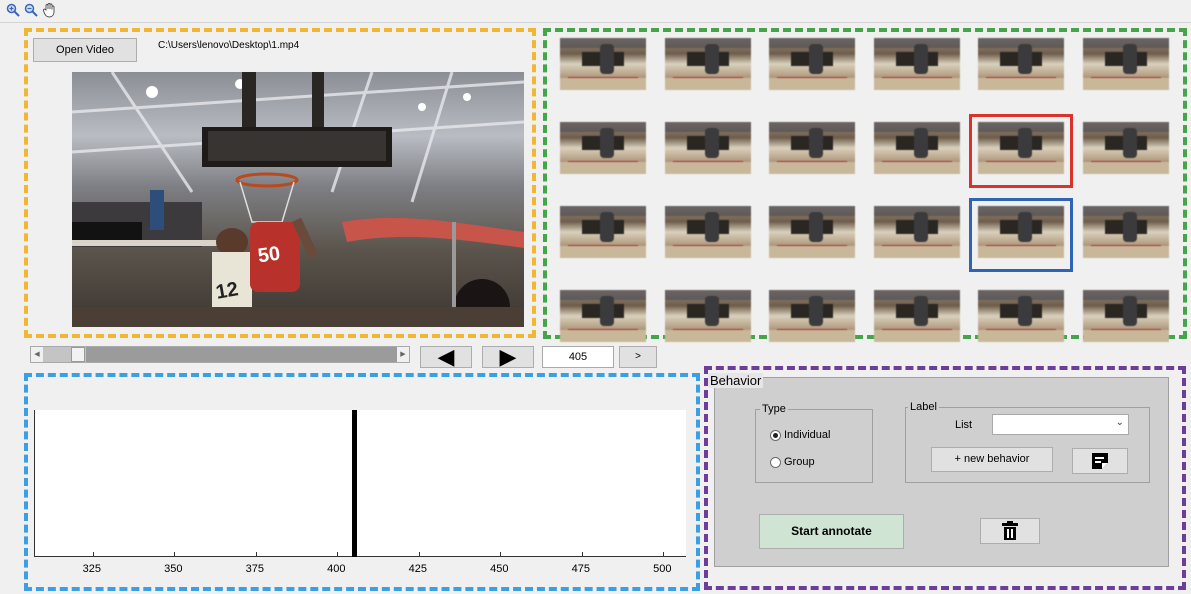  What do you see at coordinates (831, 531) in the screenshot?
I see `start-annotate-button: Start annotate` at bounding box center [831, 531].